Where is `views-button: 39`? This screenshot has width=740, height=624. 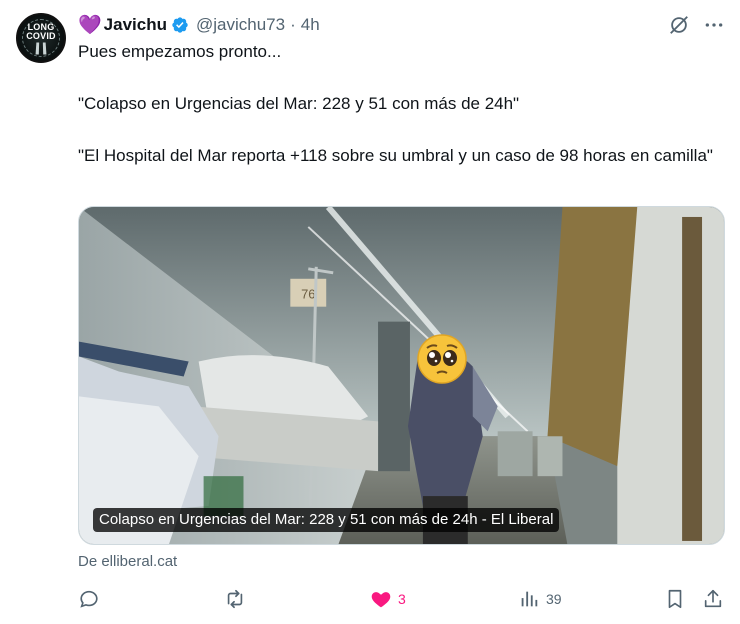 views-button: 39 is located at coordinates (540, 599).